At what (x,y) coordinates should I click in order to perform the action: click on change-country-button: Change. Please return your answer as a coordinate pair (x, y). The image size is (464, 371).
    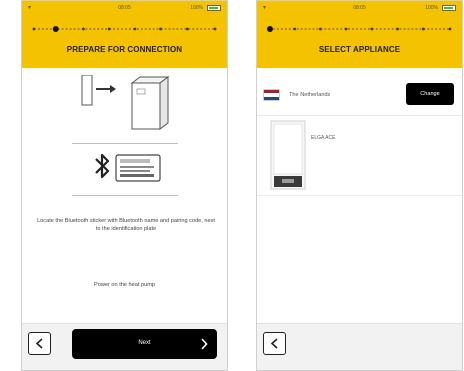
    Looking at the image, I should click on (430, 94).